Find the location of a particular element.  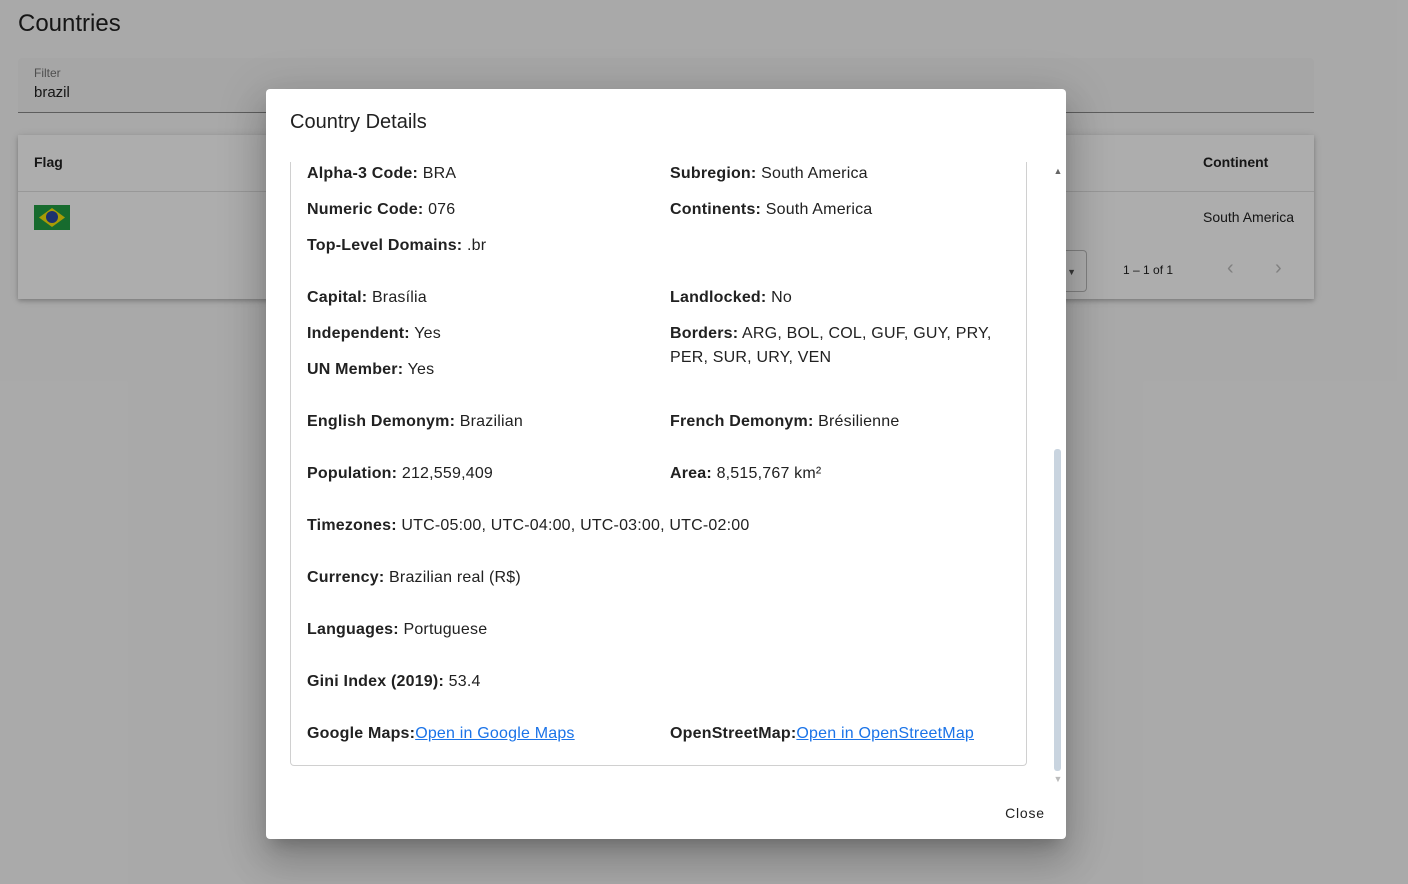

field-languages: Languages: Portuguese is located at coordinates (397, 629).